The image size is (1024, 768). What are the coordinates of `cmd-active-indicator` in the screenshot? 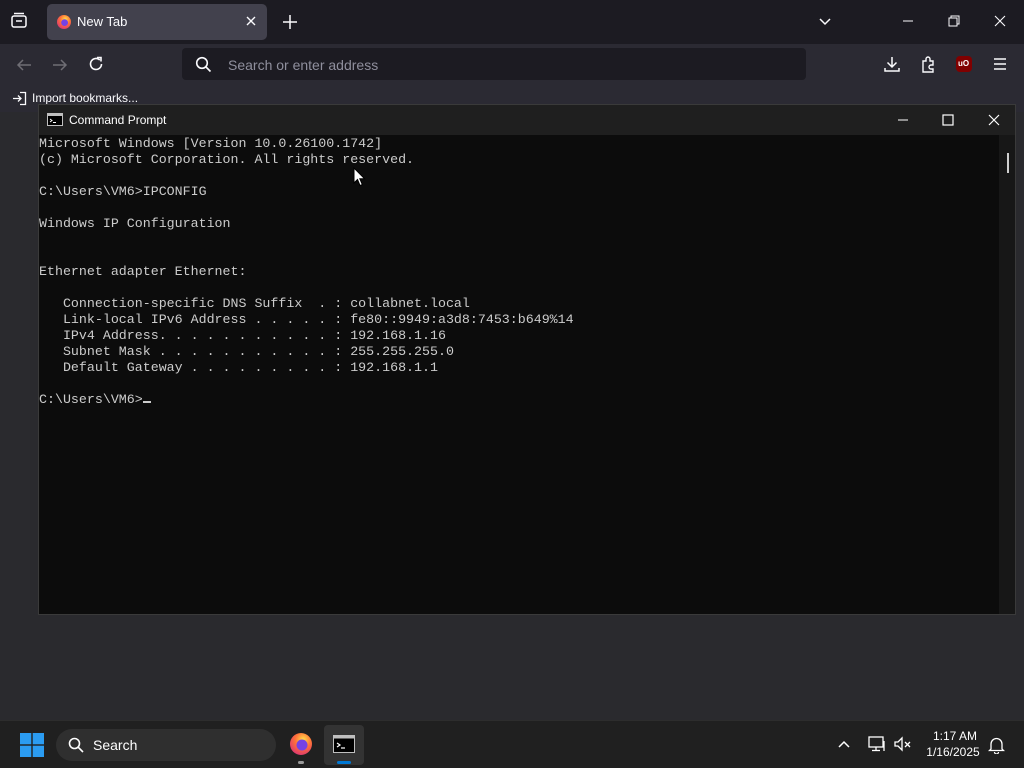 It's located at (344, 762).